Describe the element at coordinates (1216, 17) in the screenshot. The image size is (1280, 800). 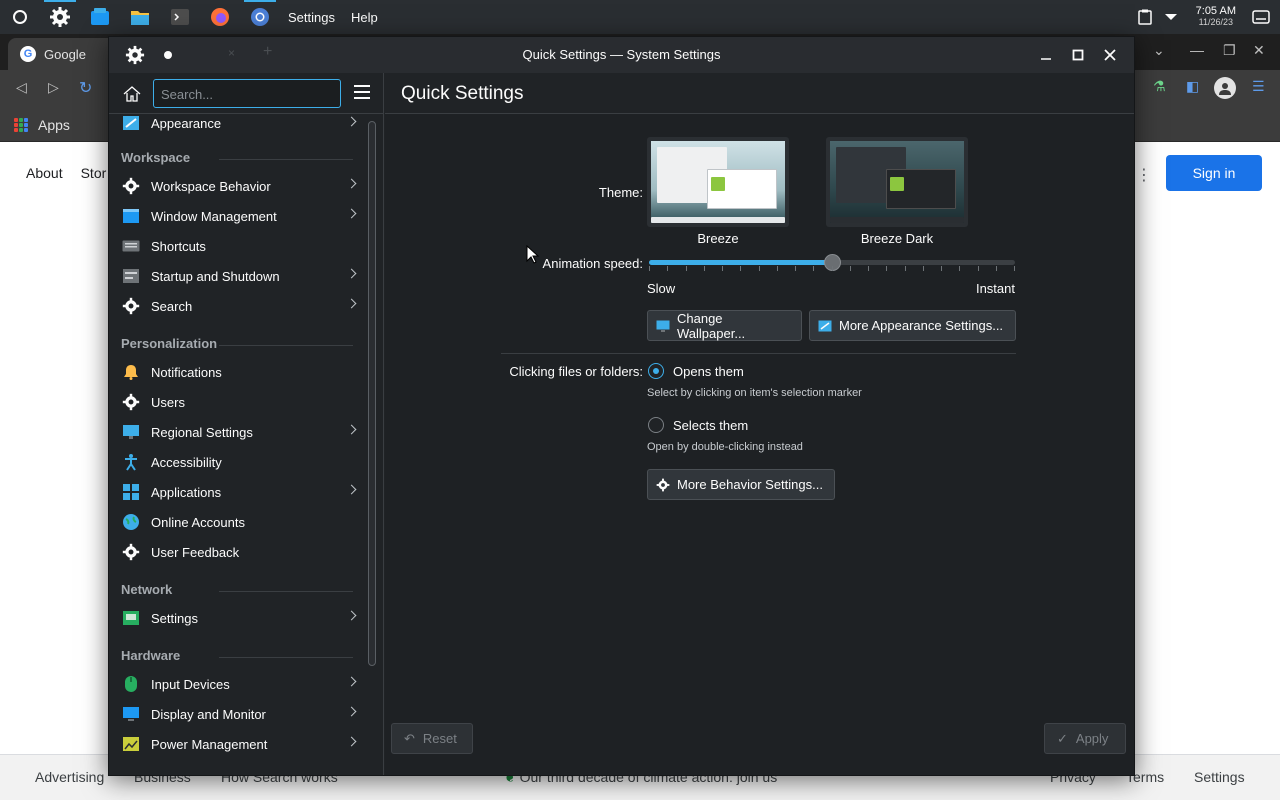
I see `digital-clock: 7:05 AM 11/26/23` at that location.